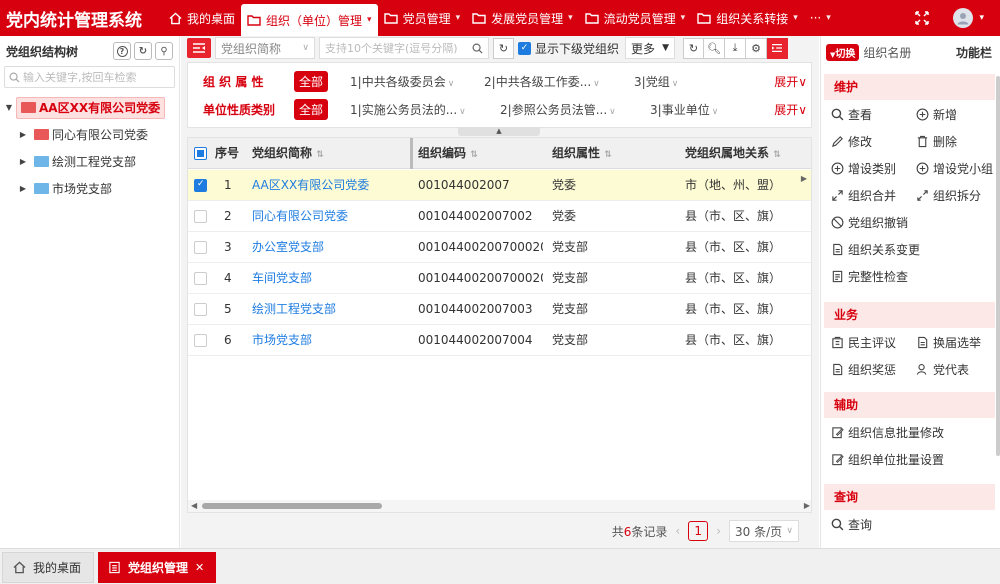 The height and width of the screenshot is (584, 1000). Describe the element at coordinates (503, 48) in the screenshot. I see `reset-button: ↻` at that location.